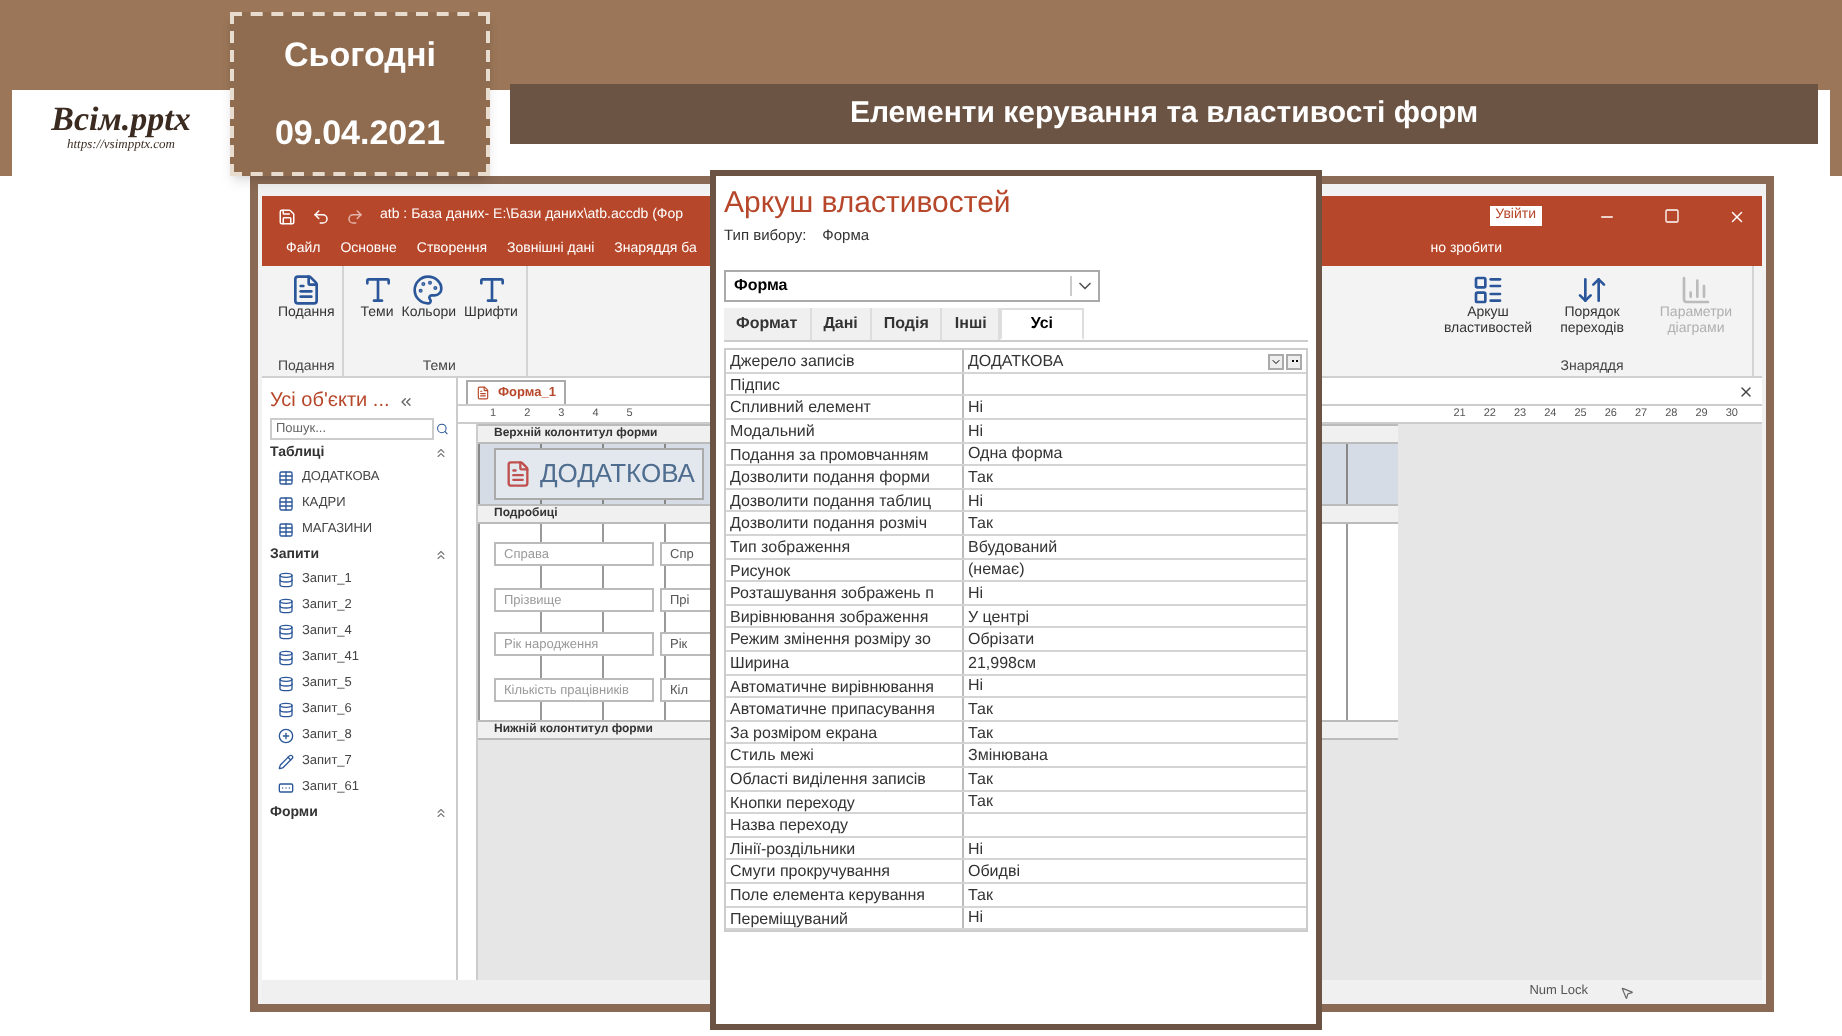 Image resolution: width=1842 pixels, height=1036 pixels. I want to click on date-text: 09.04.2021, so click(360, 133).